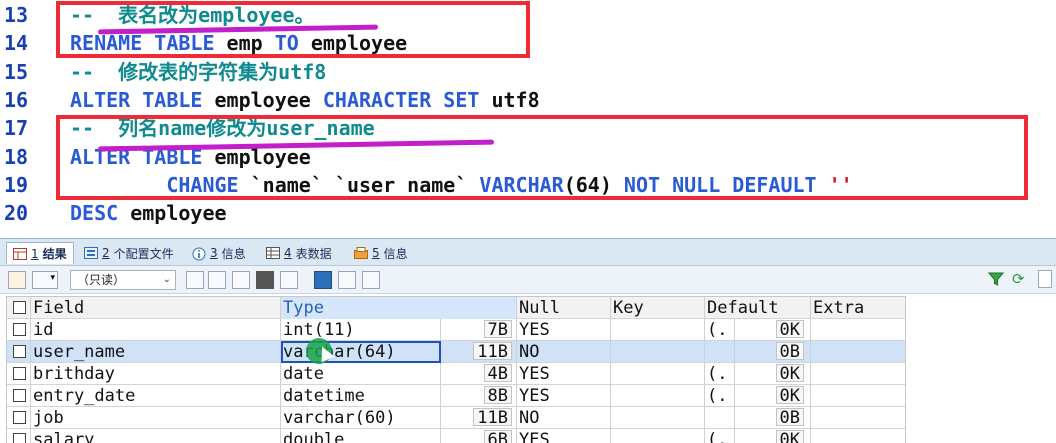 The height and width of the screenshot is (443, 1056). Describe the element at coordinates (996, 279) in the screenshot. I see `filter-icon` at that location.